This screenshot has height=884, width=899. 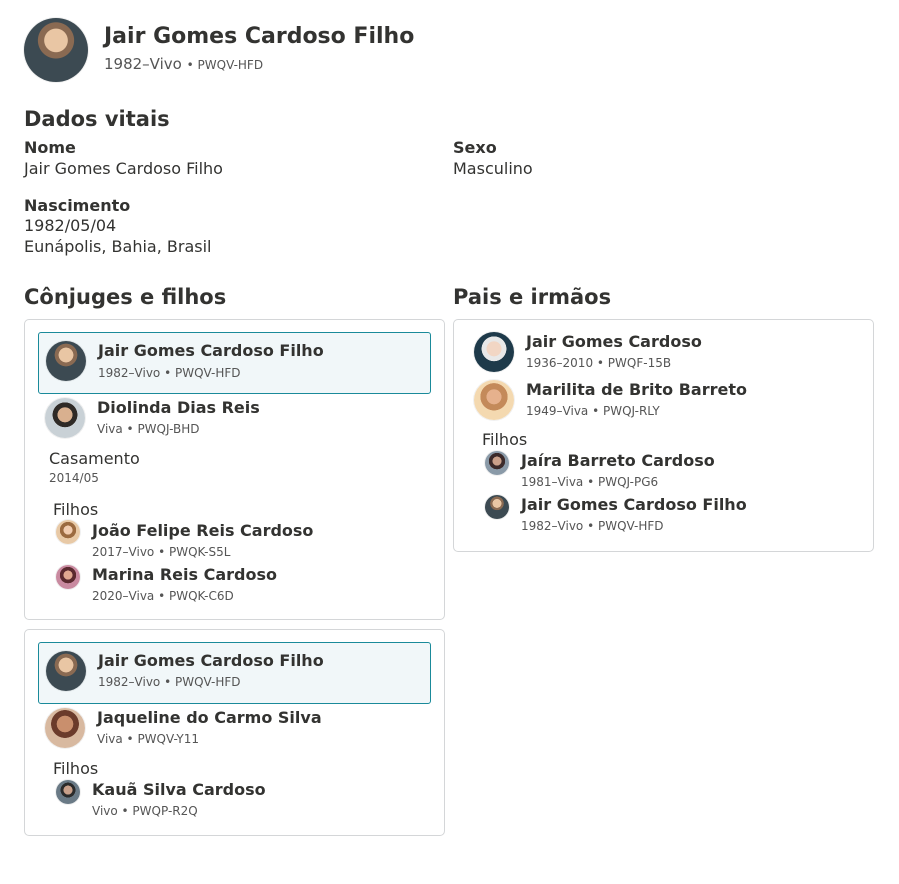 What do you see at coordinates (599, 363) in the screenshot?
I see `father-meta: 1936–2010 • PWQF-15B` at bounding box center [599, 363].